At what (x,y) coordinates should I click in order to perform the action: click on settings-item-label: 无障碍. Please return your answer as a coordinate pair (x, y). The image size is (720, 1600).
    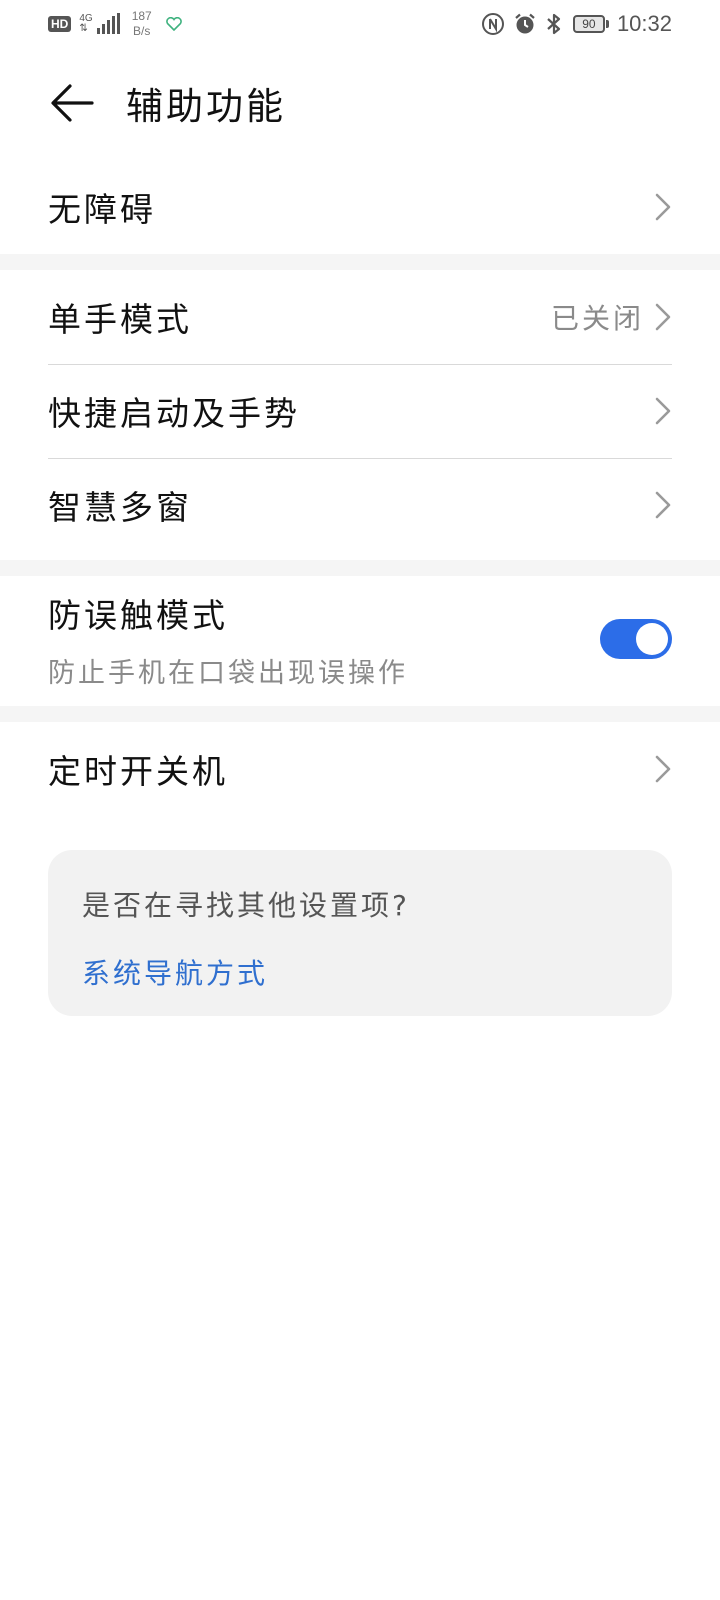
    Looking at the image, I should click on (102, 209).